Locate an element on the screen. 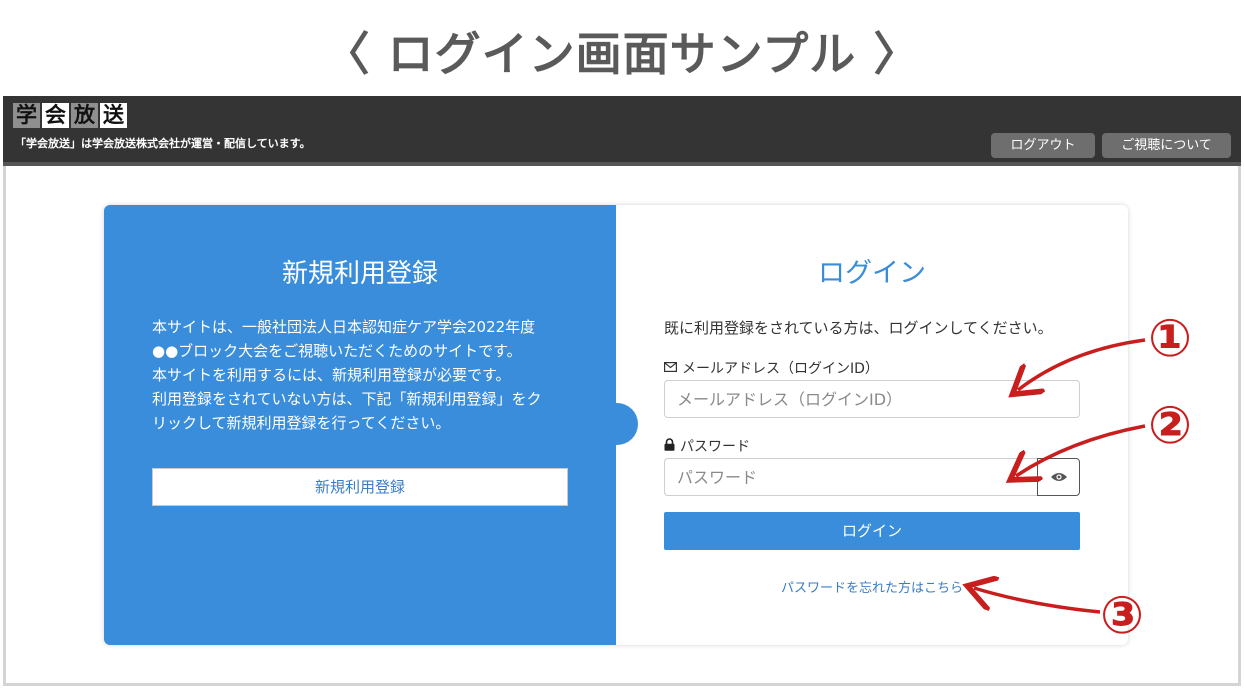 The image size is (1244, 688). lock-icon is located at coordinates (669, 446).